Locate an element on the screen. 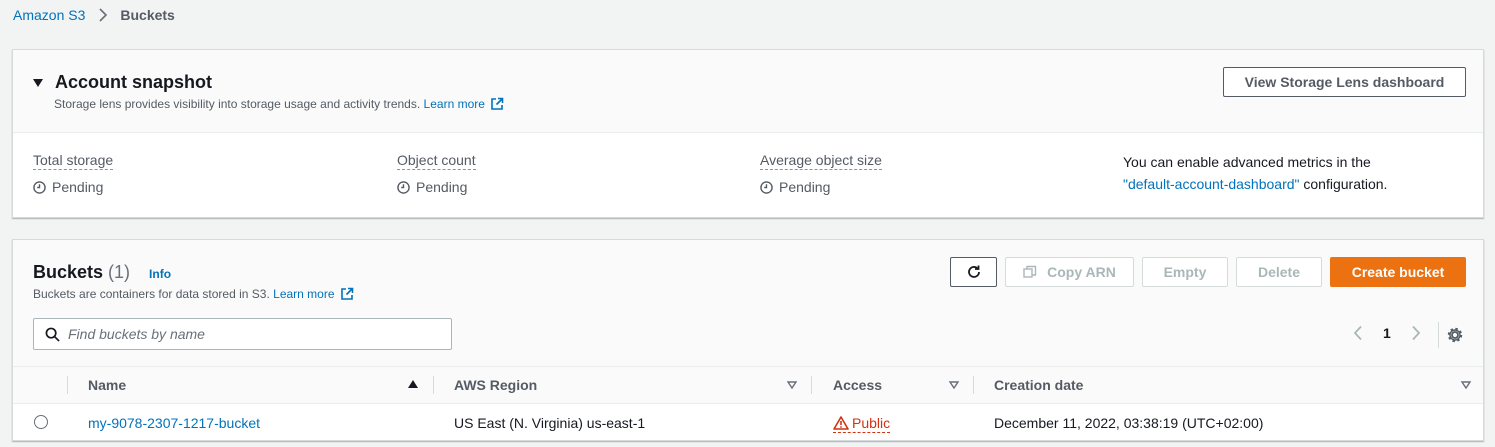  delete-button: Delete is located at coordinates (1279, 272).